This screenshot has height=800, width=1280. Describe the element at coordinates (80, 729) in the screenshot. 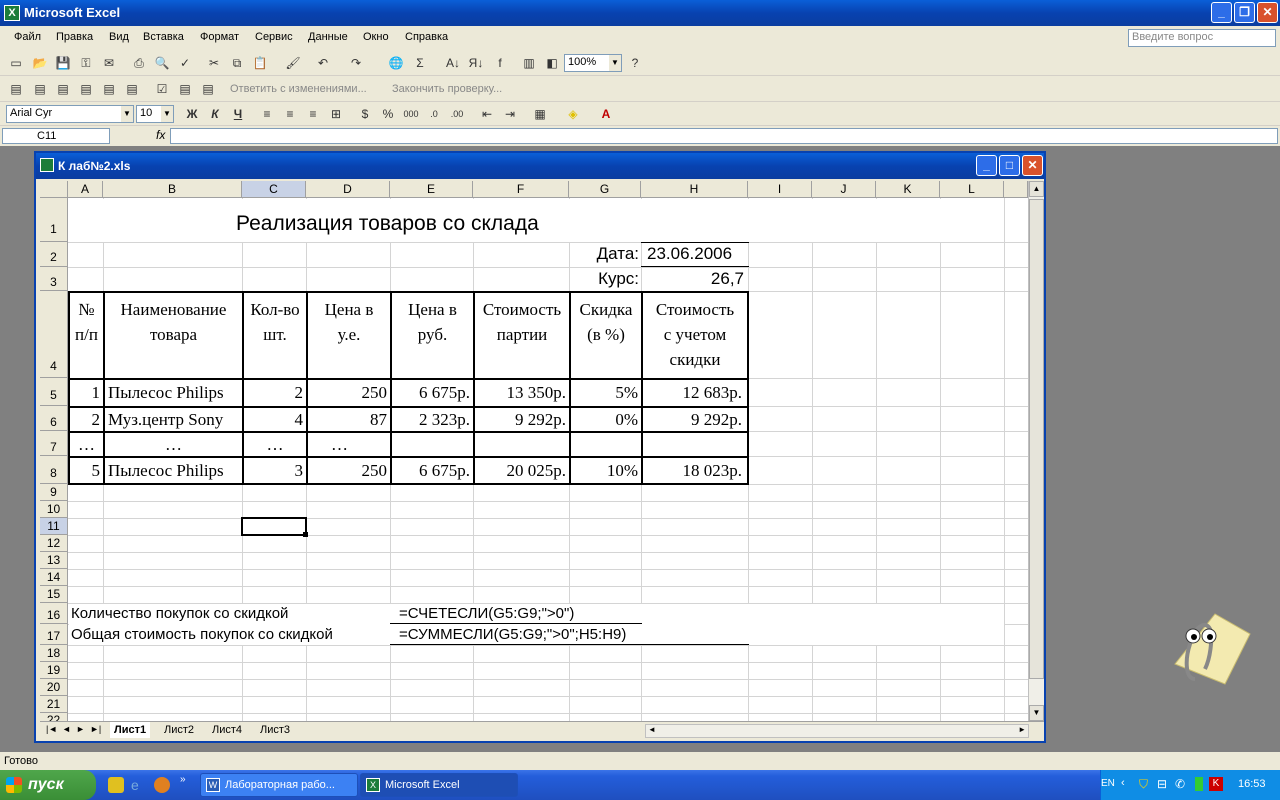

I see `next-sheet-icon: ►` at that location.